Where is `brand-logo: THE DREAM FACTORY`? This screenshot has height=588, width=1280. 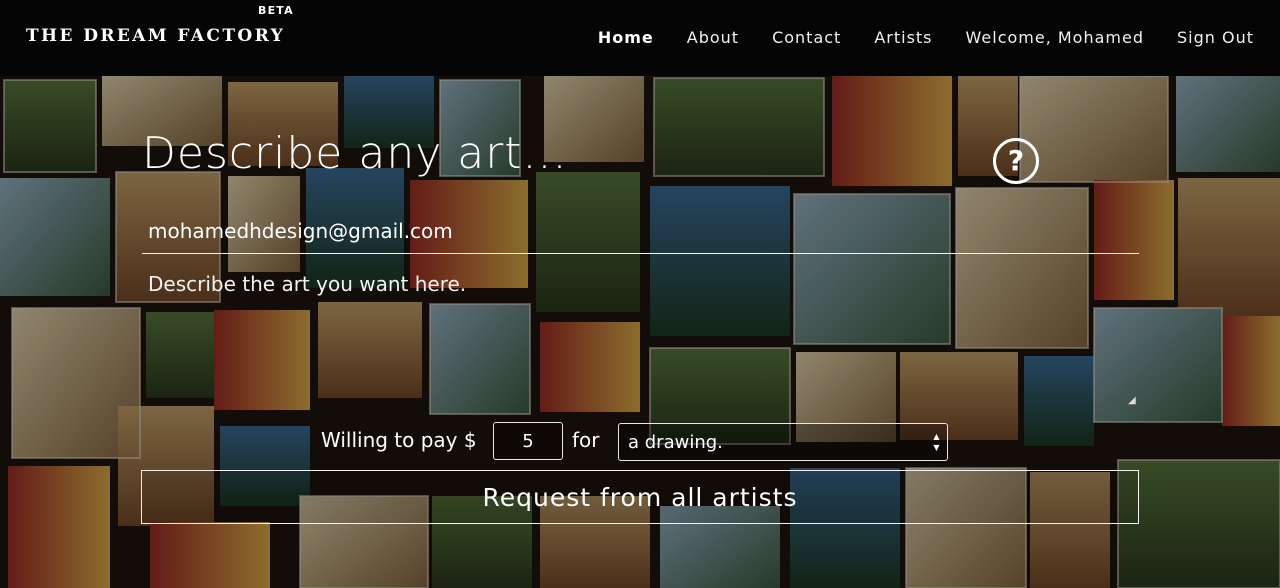
brand-logo: THE DREAM FACTORY is located at coordinates (155, 36).